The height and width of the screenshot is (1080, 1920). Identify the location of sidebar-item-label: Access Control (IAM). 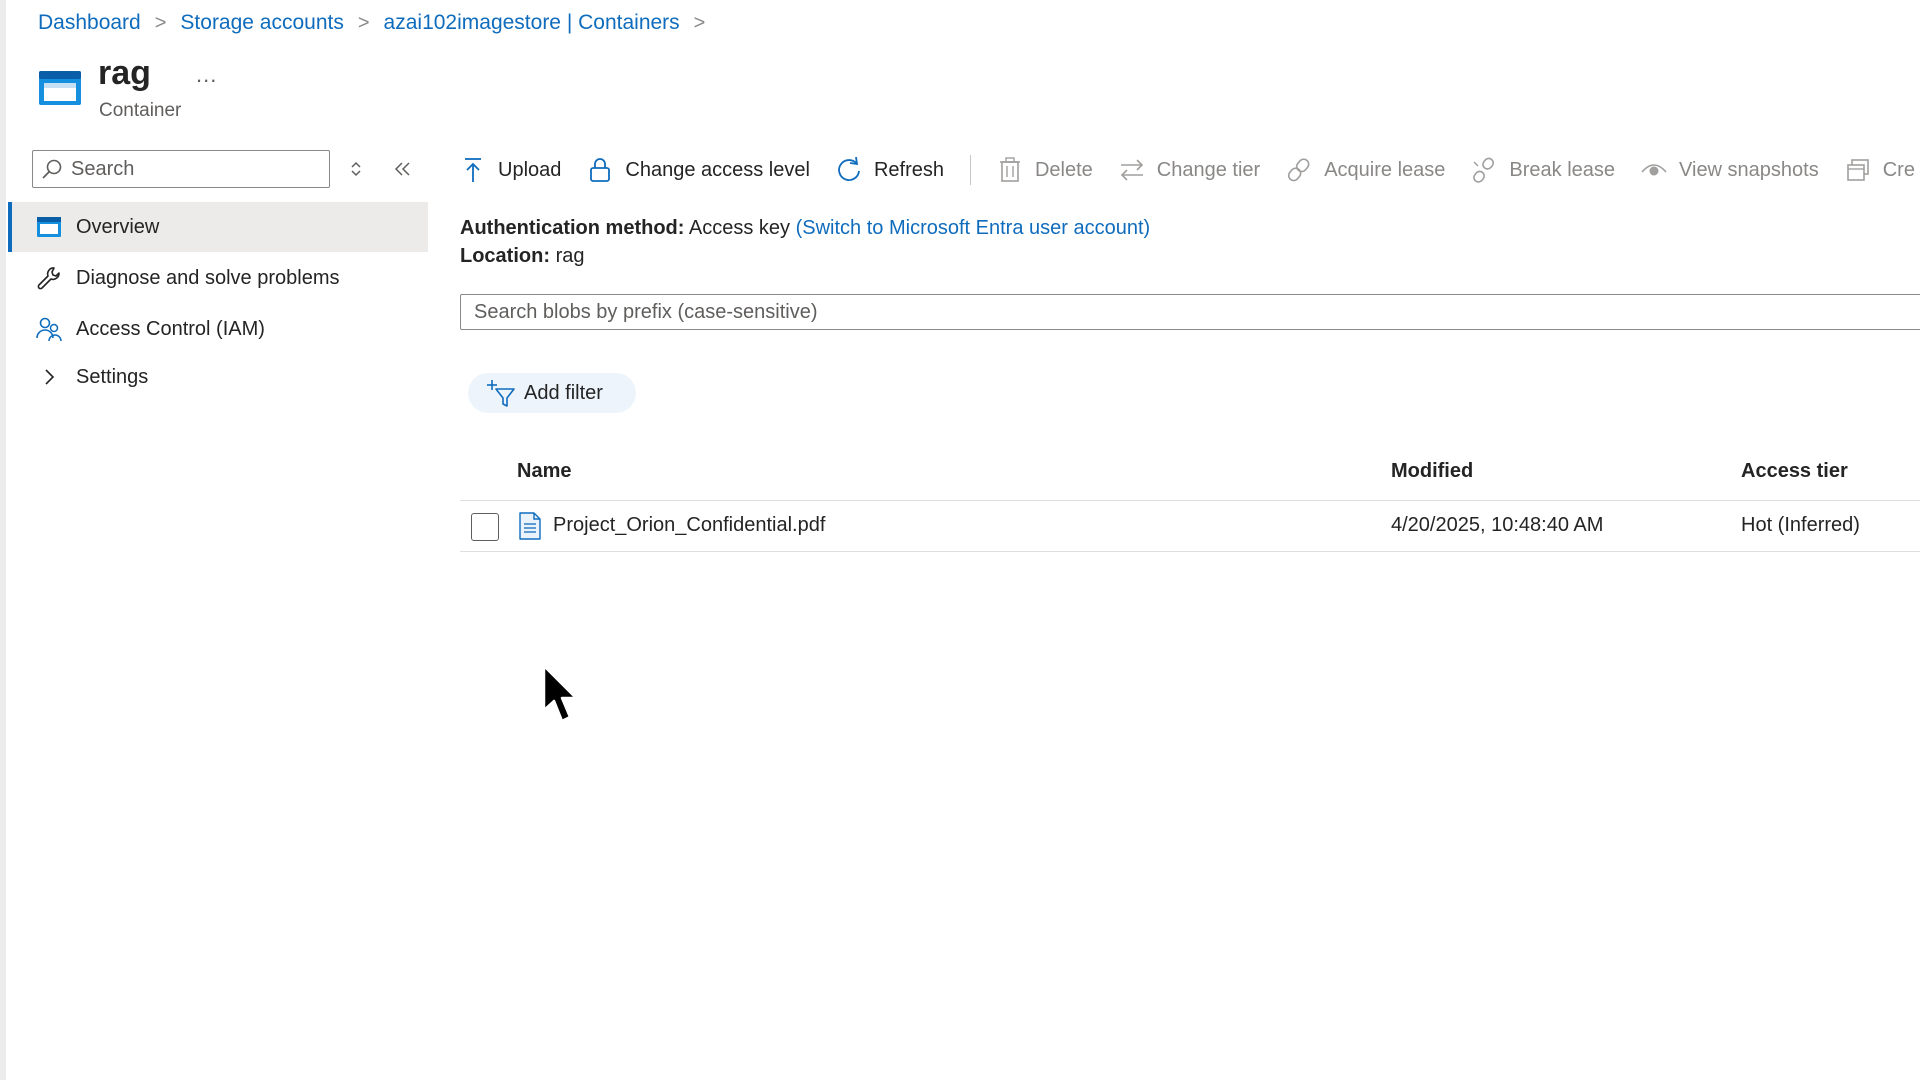
(170, 328).